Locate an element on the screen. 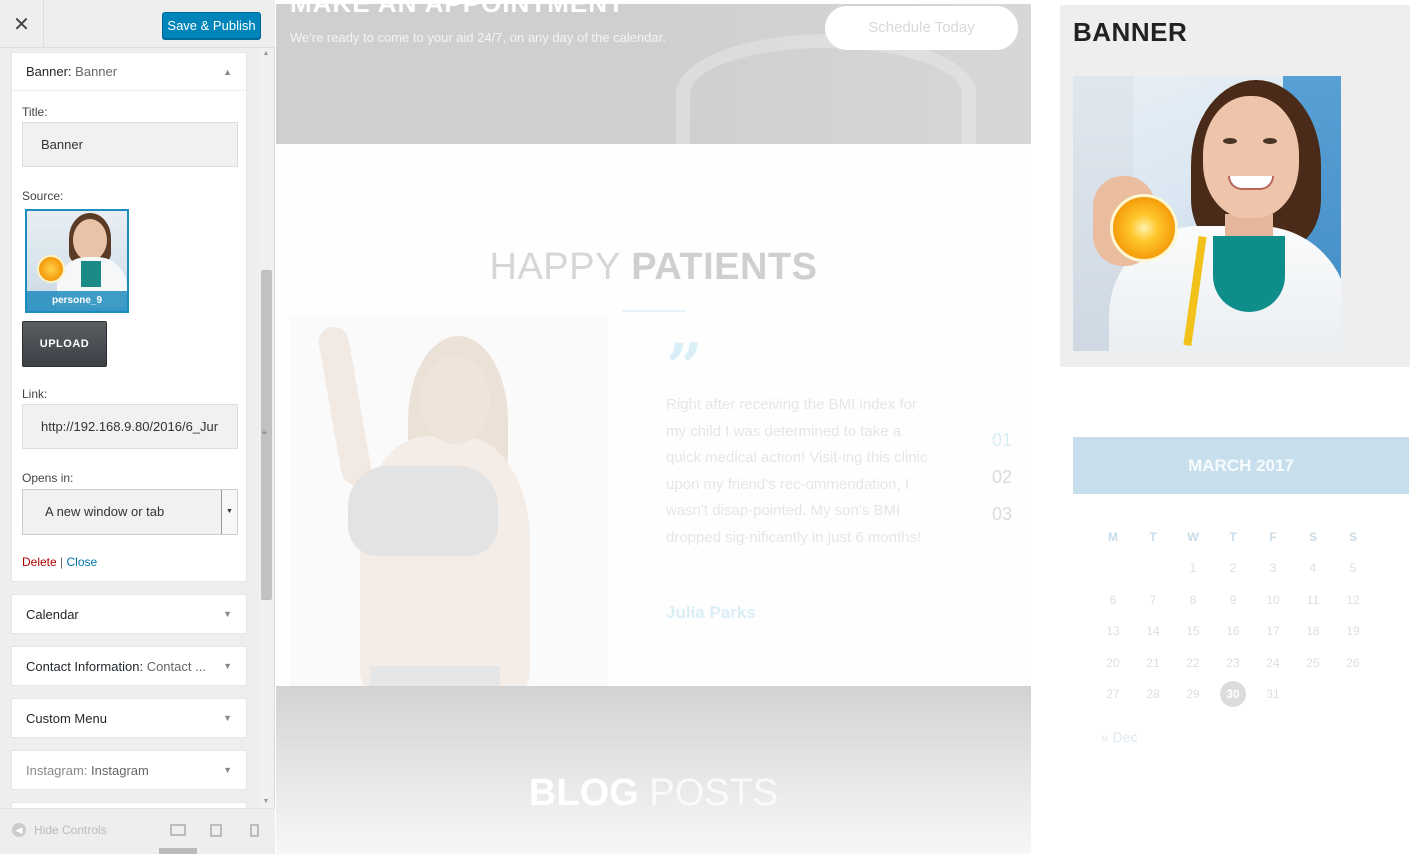 This screenshot has height=854, width=1419. calendar-day: 3 is located at coordinates (1273, 568).